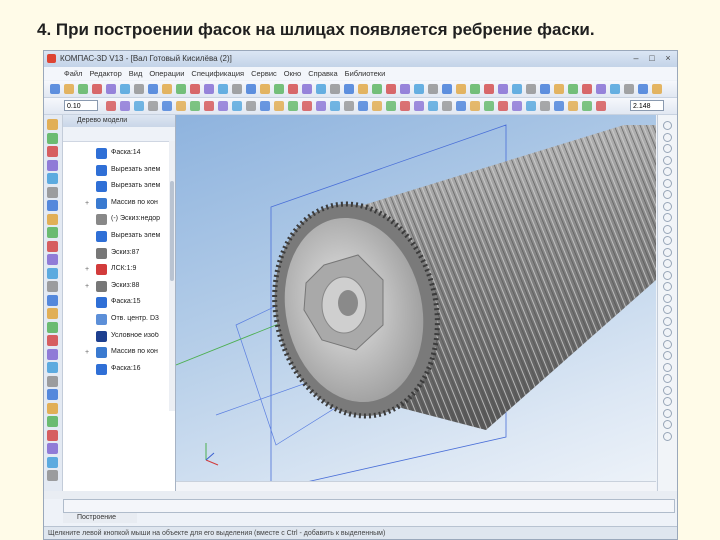  What do you see at coordinates (172, 231) in the screenshot?
I see `tree-scroll-thumb` at bounding box center [172, 231].